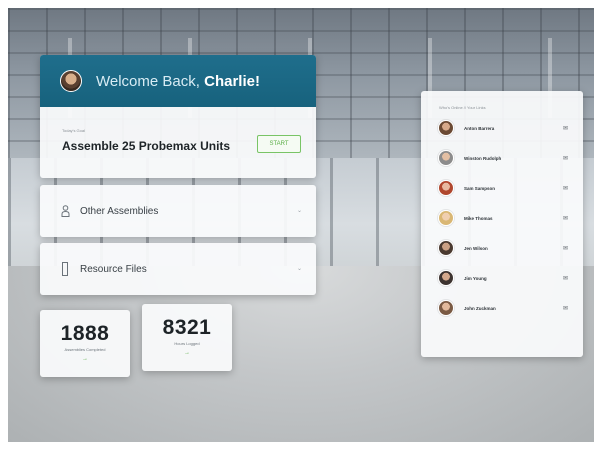 The height and width of the screenshot is (450, 602). What do you see at coordinates (65, 211) in the screenshot?
I see `person-icon` at bounding box center [65, 211].